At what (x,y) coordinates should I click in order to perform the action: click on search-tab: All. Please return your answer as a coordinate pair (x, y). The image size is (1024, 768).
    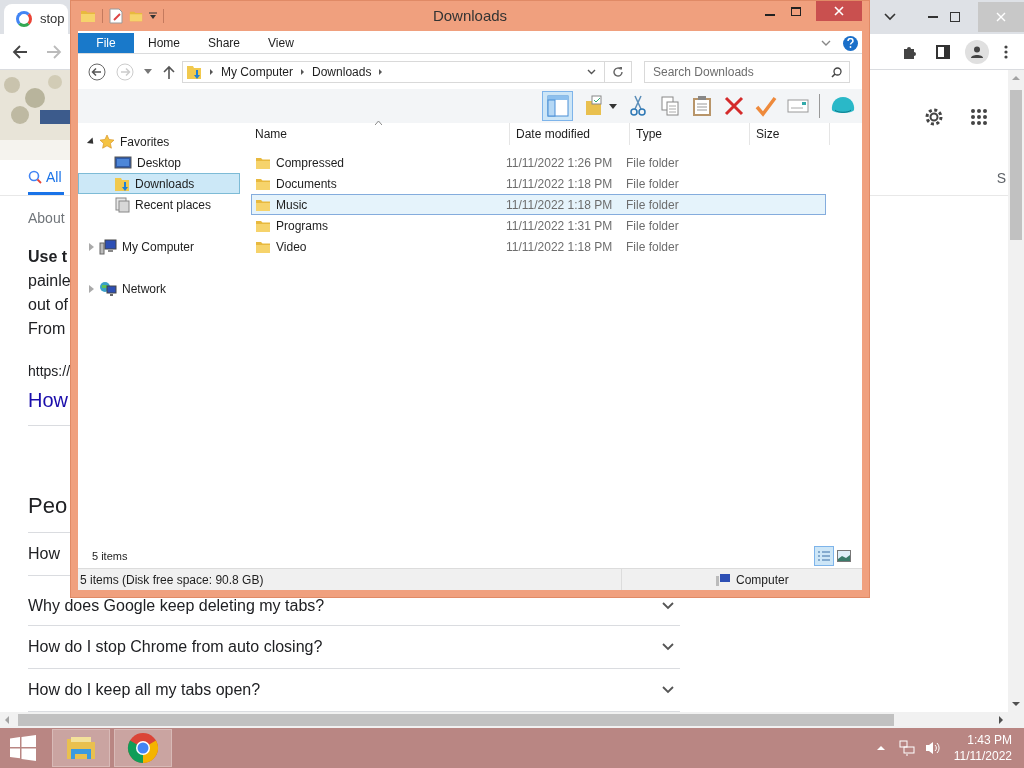
    Looking at the image, I should click on (46, 178).